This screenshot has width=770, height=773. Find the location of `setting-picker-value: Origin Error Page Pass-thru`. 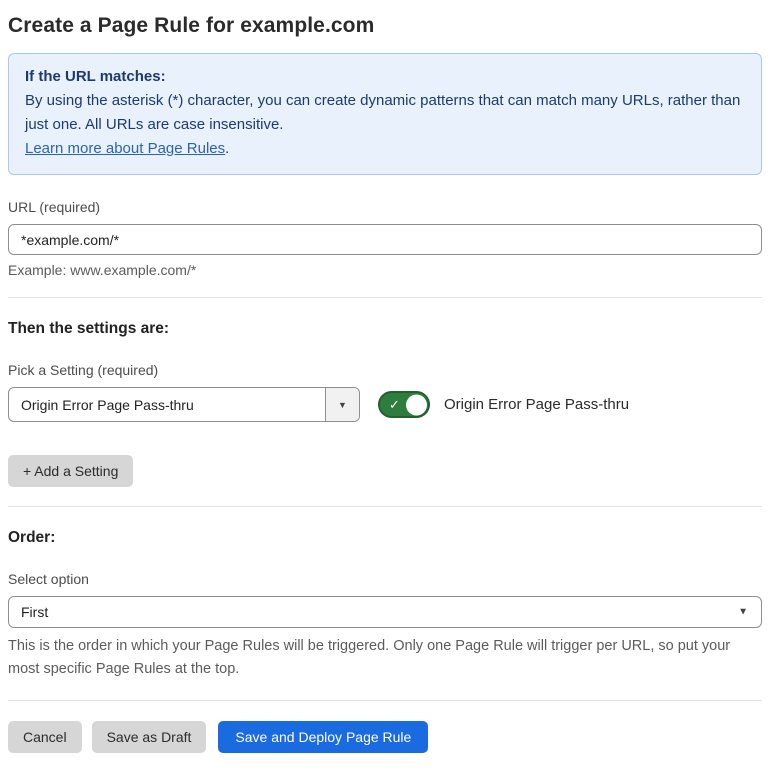

setting-picker-value: Origin Error Page Pass-thru is located at coordinates (107, 404).